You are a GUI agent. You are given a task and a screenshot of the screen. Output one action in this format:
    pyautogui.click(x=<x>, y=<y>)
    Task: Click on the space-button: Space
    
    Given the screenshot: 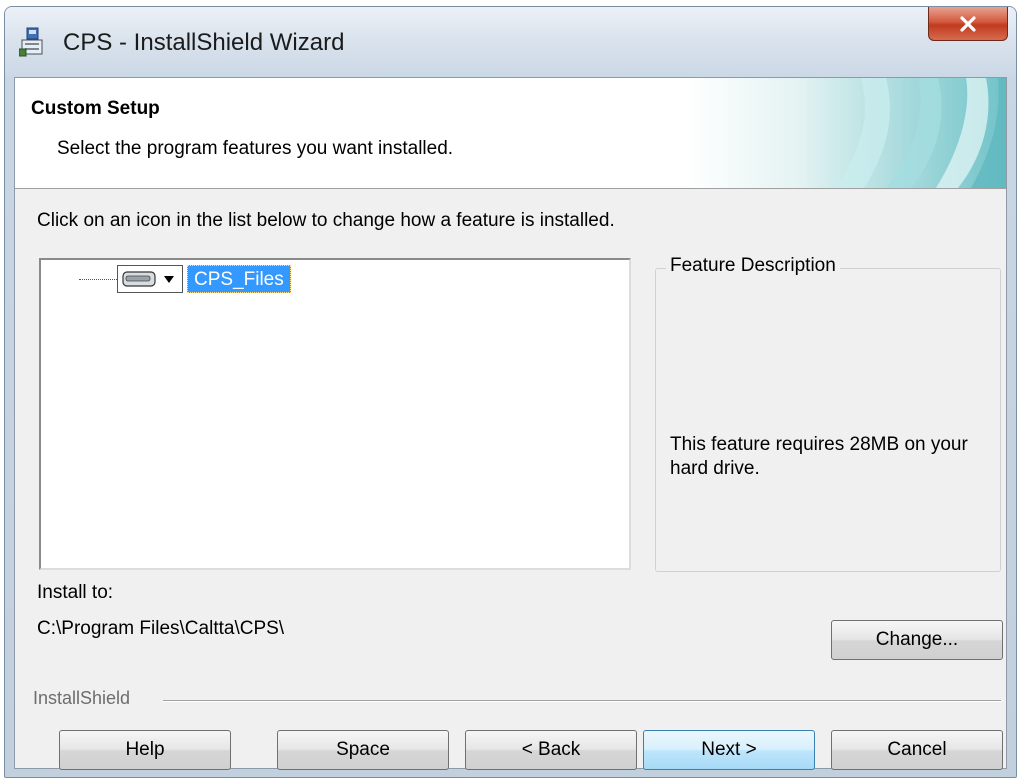 What is the action you would take?
    pyautogui.click(x=363, y=750)
    